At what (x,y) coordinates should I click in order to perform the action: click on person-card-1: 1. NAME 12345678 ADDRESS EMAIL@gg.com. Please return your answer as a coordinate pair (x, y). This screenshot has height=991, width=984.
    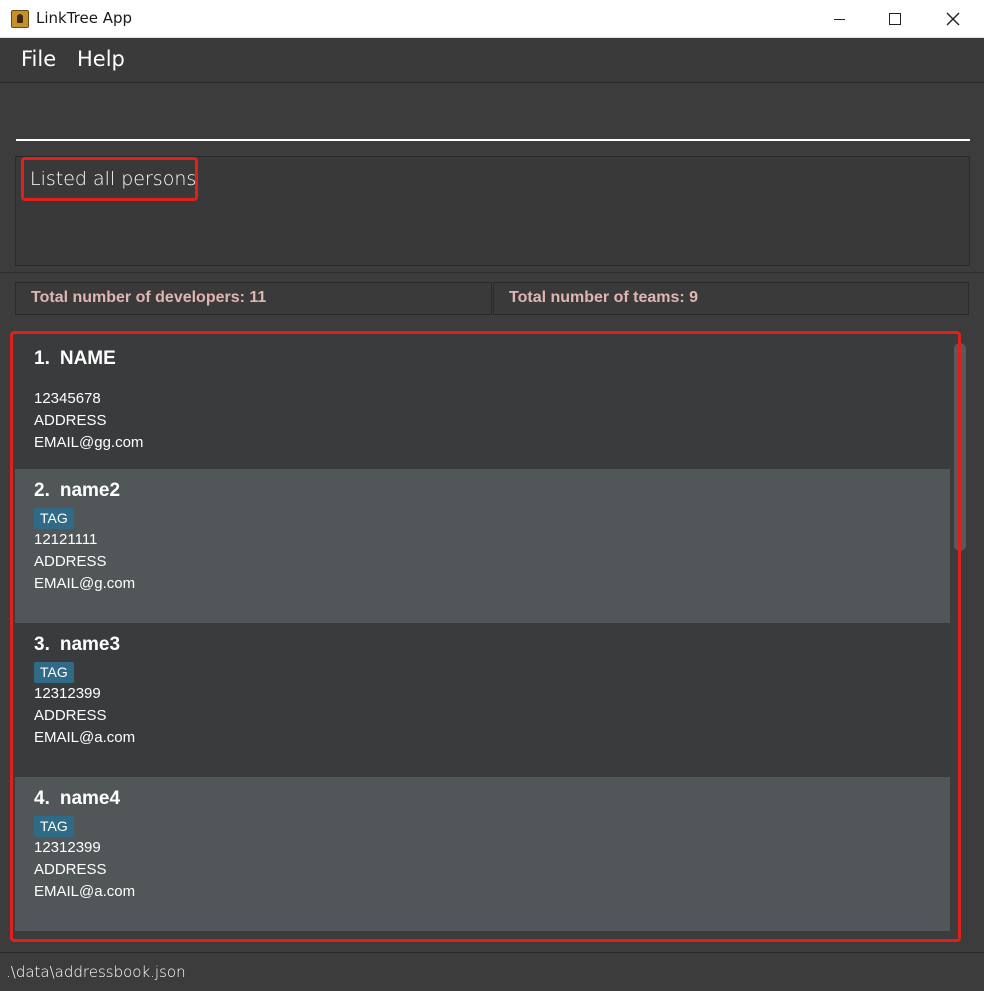
    Looking at the image, I should click on (482, 414).